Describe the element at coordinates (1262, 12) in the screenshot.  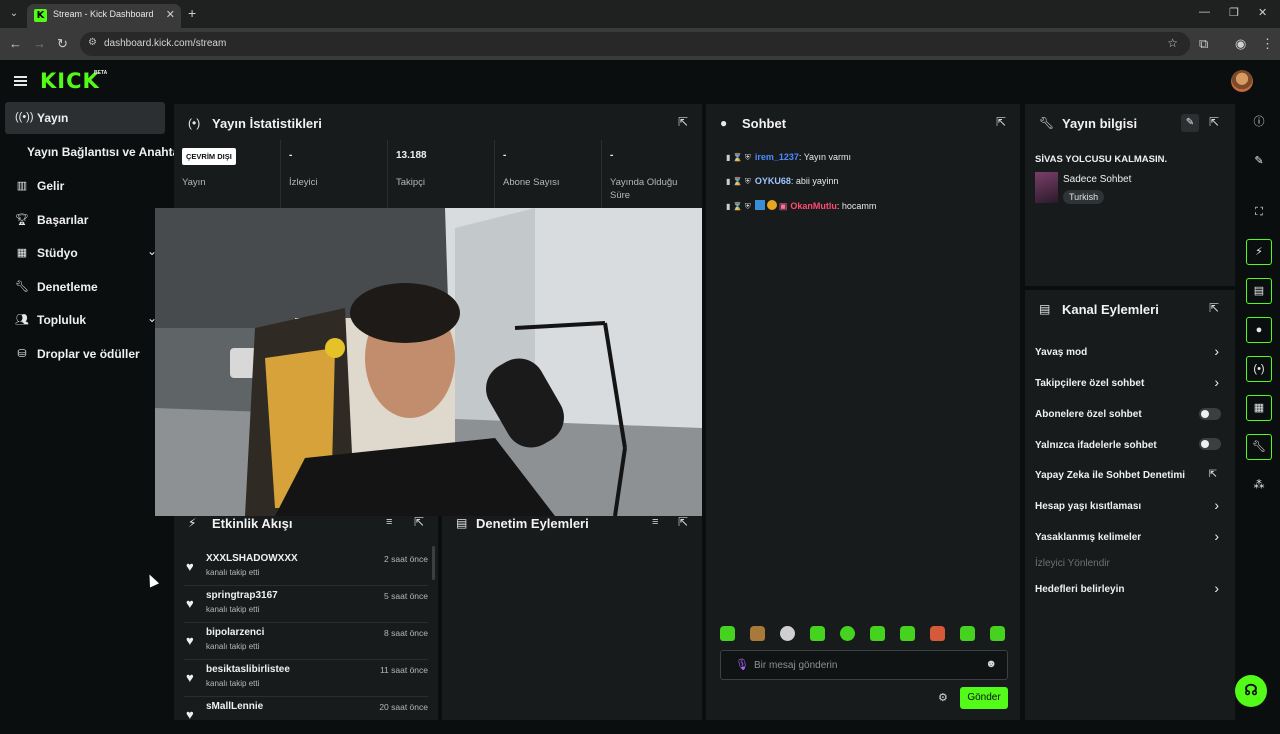
I see `close-window-icon: ✕` at that location.